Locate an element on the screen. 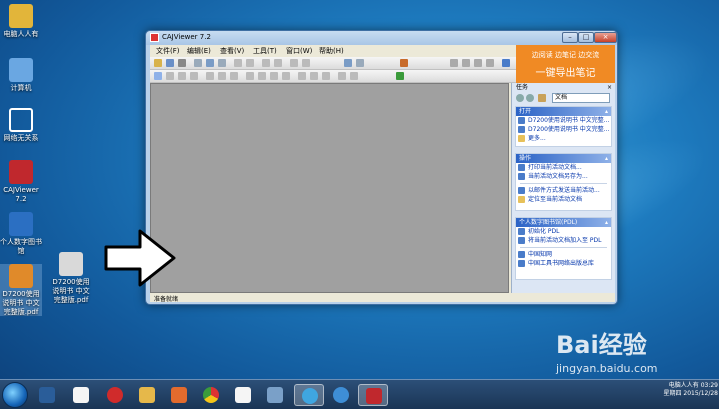  note-icon is located at coordinates (302, 76).